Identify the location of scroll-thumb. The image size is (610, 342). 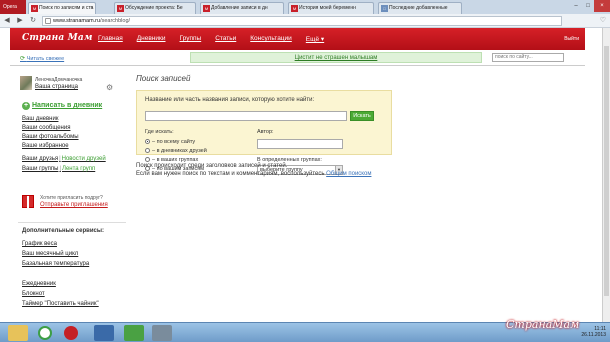
(606, 171).